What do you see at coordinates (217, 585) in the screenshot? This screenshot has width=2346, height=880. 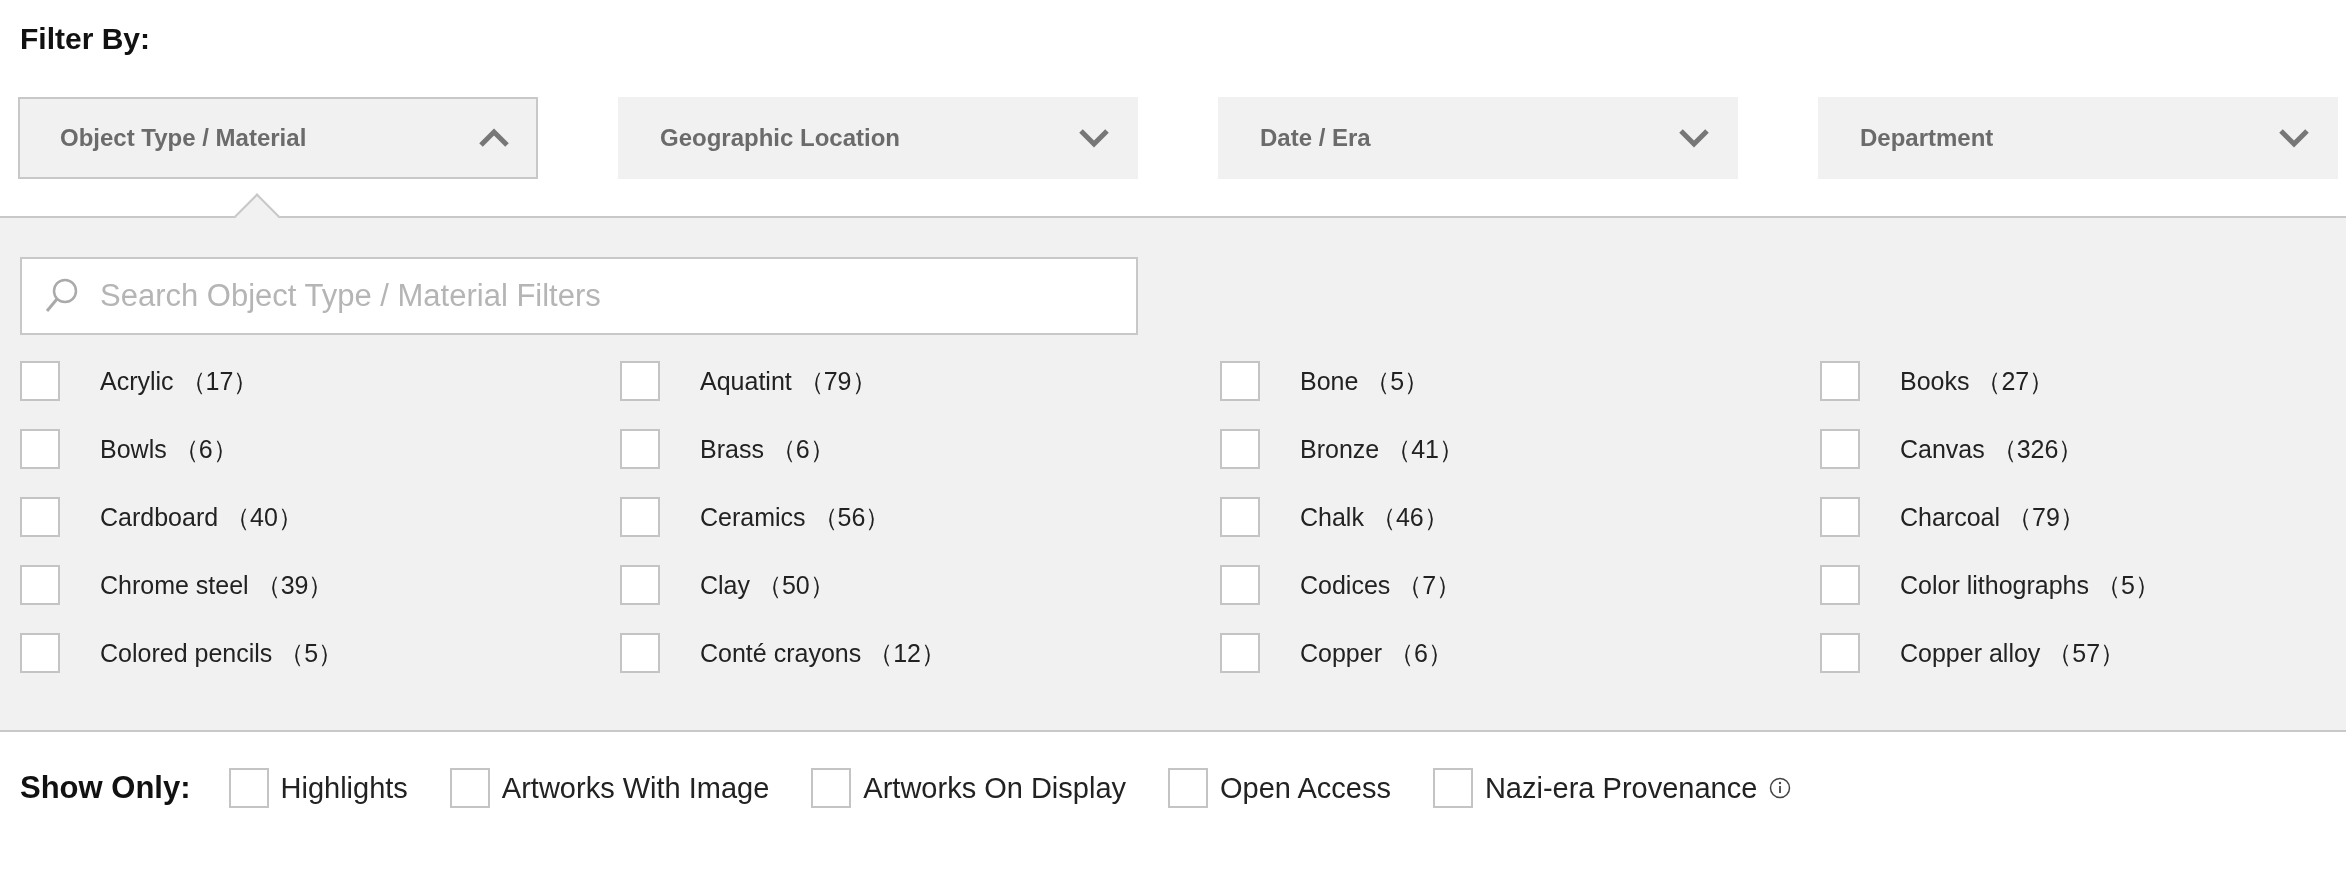 I see `filter-option-label: Chrome steel （39）` at bounding box center [217, 585].